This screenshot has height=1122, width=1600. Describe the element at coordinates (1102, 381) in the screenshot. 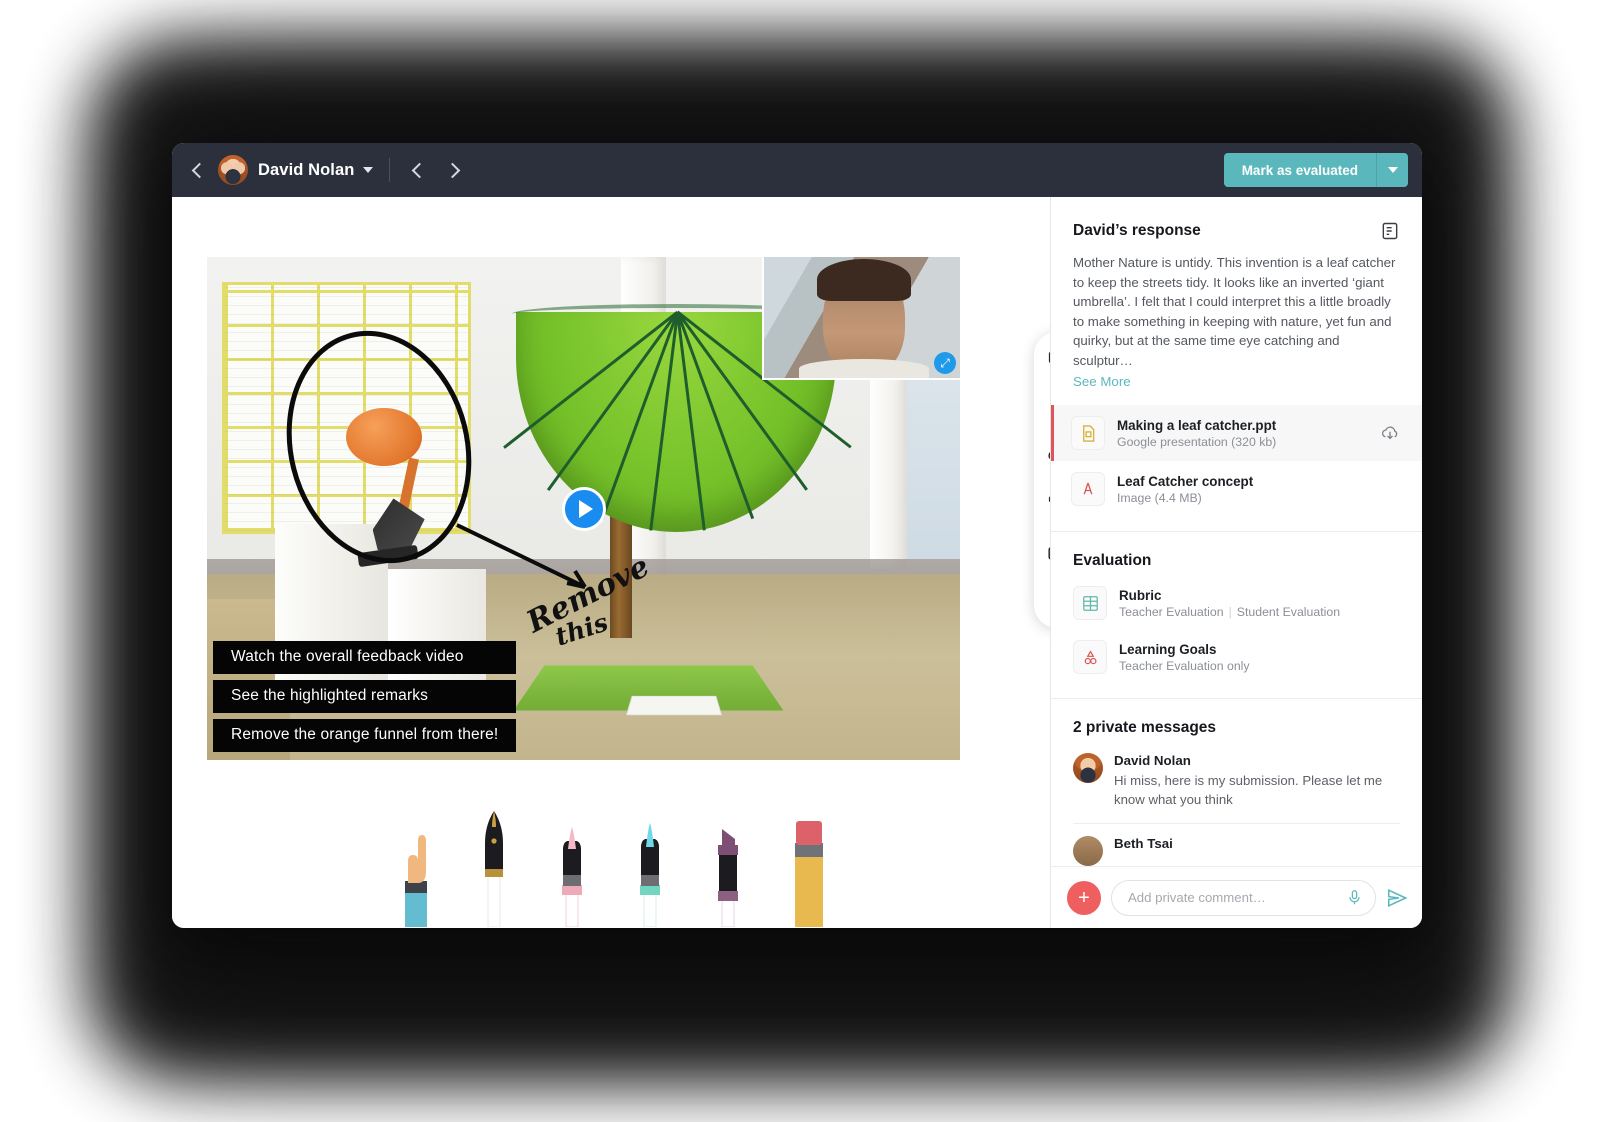

I see `see-more-link: See More` at that location.